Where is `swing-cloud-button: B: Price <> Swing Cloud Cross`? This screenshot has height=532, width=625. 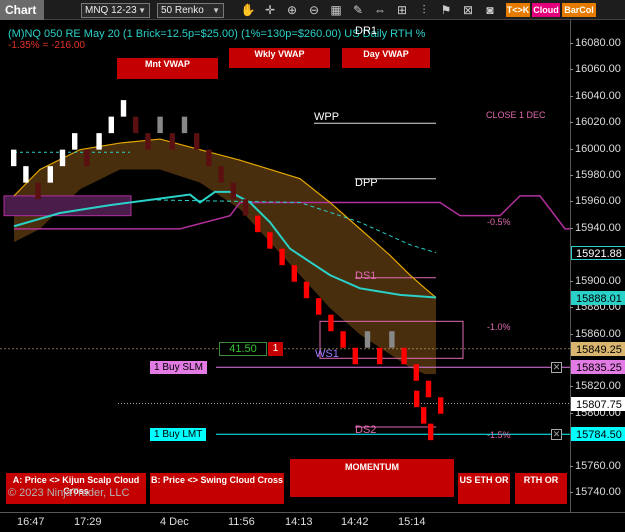 swing-cloud-button: B: Price <> Swing Cloud Cross is located at coordinates (217, 488).